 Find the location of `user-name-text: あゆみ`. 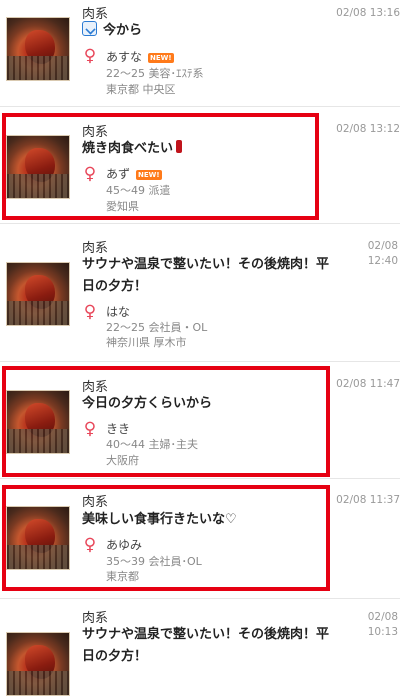

user-name-text: あゆみ is located at coordinates (124, 545).